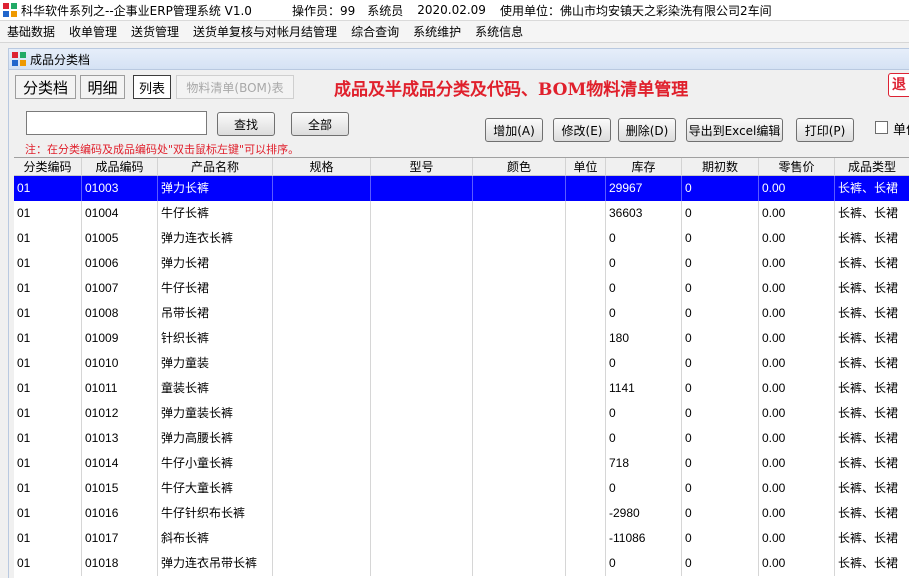 This screenshot has height=578, width=909. I want to click on cell-product-code: 01009, so click(120, 338).